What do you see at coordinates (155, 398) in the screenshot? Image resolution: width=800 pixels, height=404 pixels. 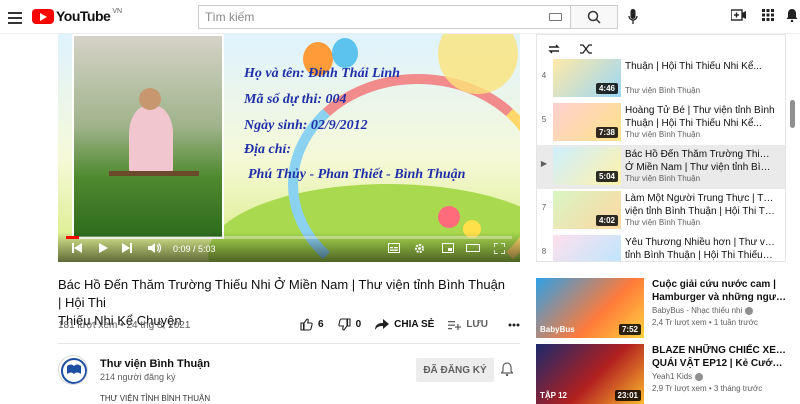 I see `description-preview: THƯ VIỆN TỈNH BÌNH THUẬN` at bounding box center [155, 398].